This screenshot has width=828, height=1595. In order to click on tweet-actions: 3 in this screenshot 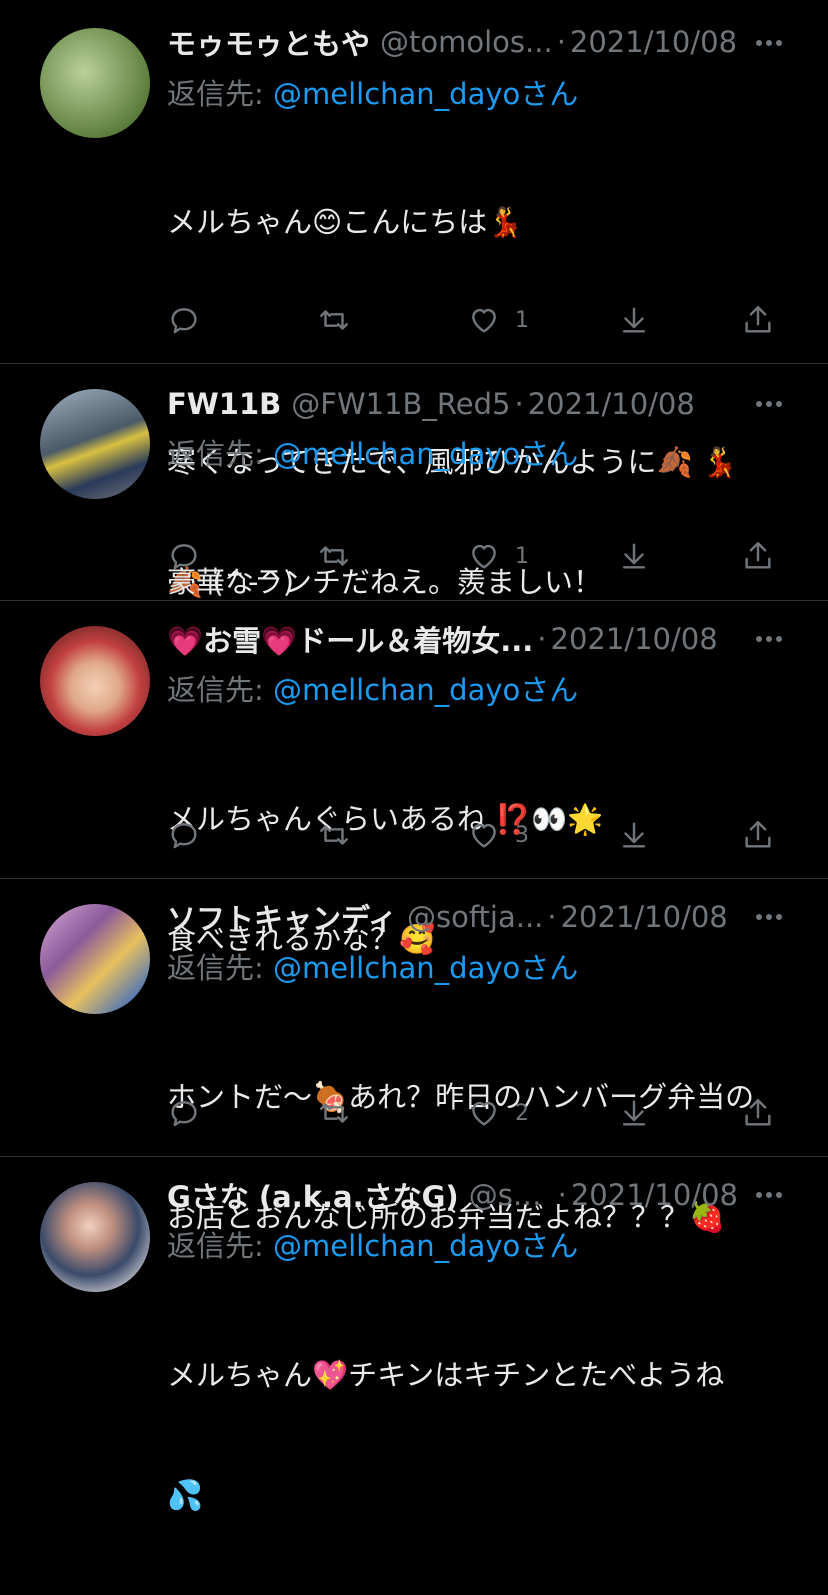, I will do `click(477, 835)`.